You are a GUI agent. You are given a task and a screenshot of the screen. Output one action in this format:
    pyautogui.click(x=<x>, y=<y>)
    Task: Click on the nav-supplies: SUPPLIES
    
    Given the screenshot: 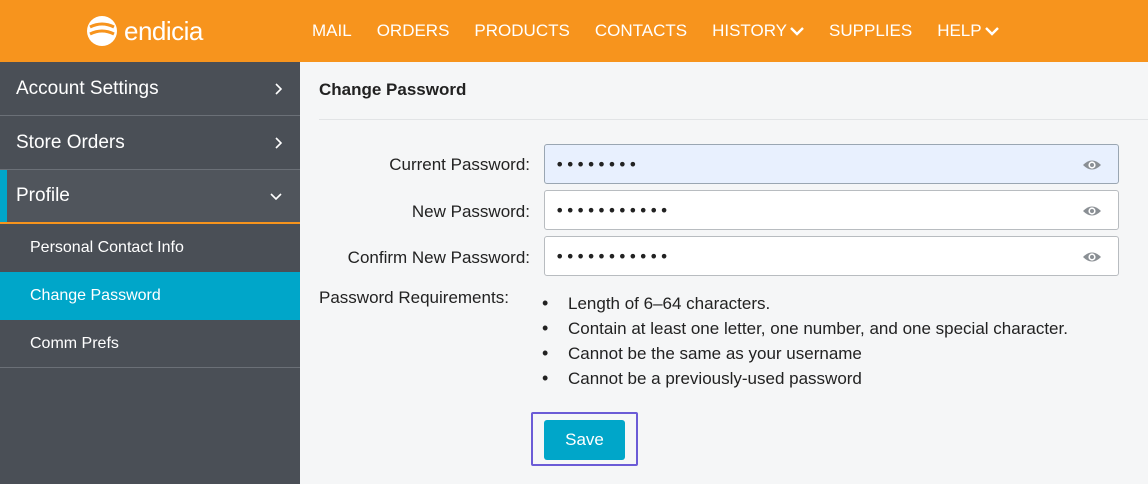 What is the action you would take?
    pyautogui.click(x=870, y=31)
    